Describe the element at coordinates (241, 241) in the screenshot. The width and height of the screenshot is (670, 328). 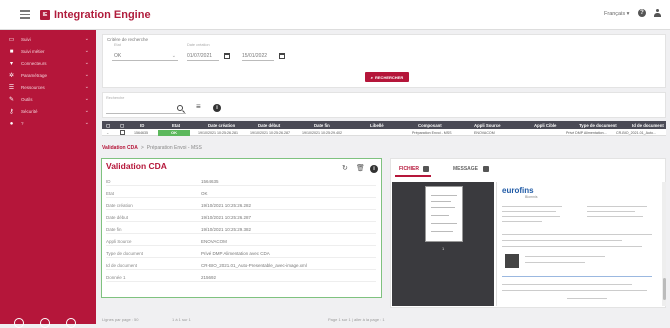
I see `detail-row: Appli Source ENOVACOM` at that location.